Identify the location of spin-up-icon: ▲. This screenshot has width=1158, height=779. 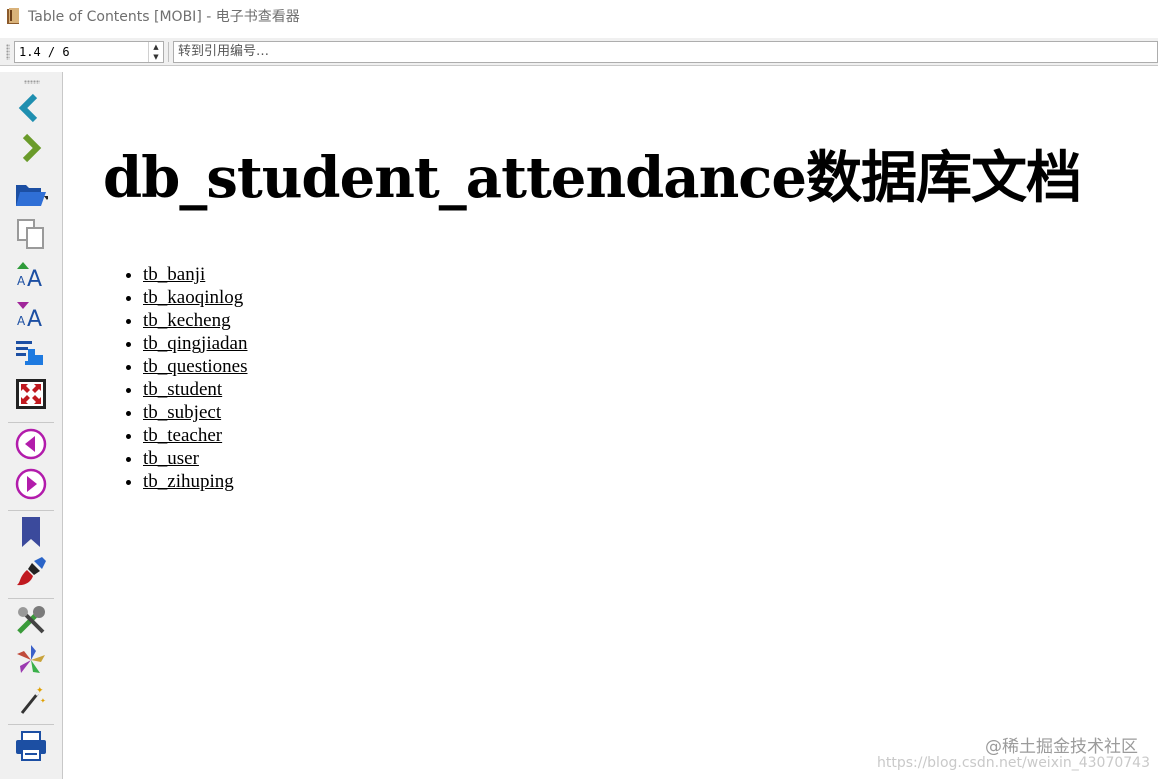
(156, 47).